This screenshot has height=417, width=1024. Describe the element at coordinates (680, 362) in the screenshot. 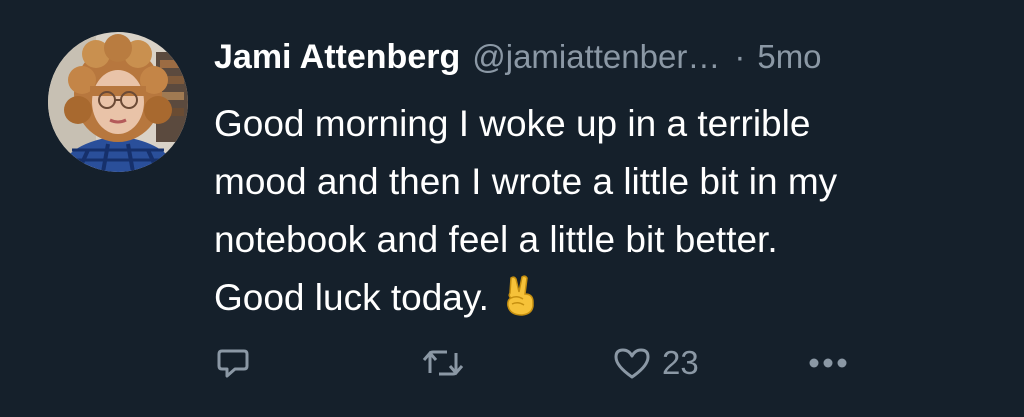

I see `like-count: 23` at that location.